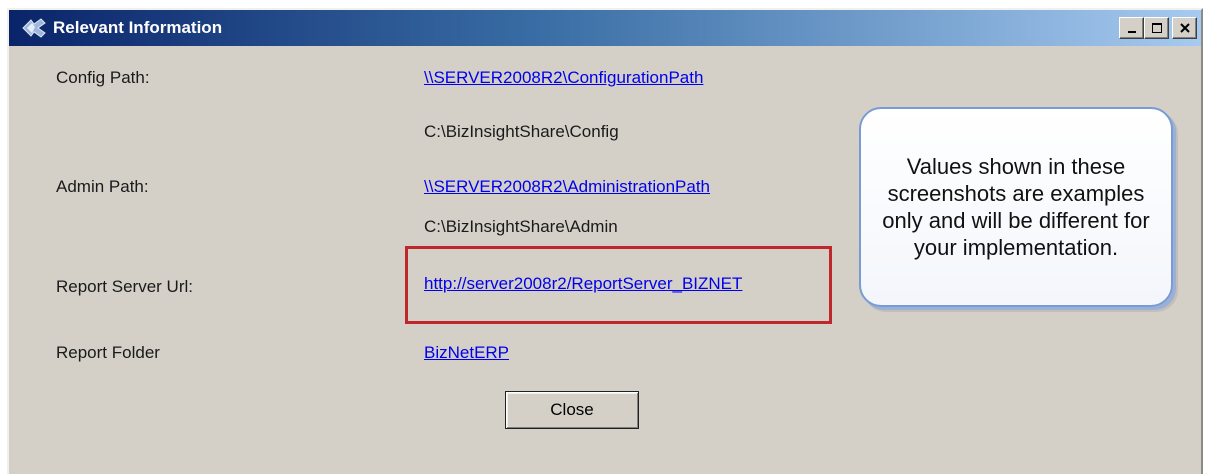 Image resolution: width=1209 pixels, height=474 pixels. I want to click on report-server-url-label: Report Server Url:, so click(124, 286).